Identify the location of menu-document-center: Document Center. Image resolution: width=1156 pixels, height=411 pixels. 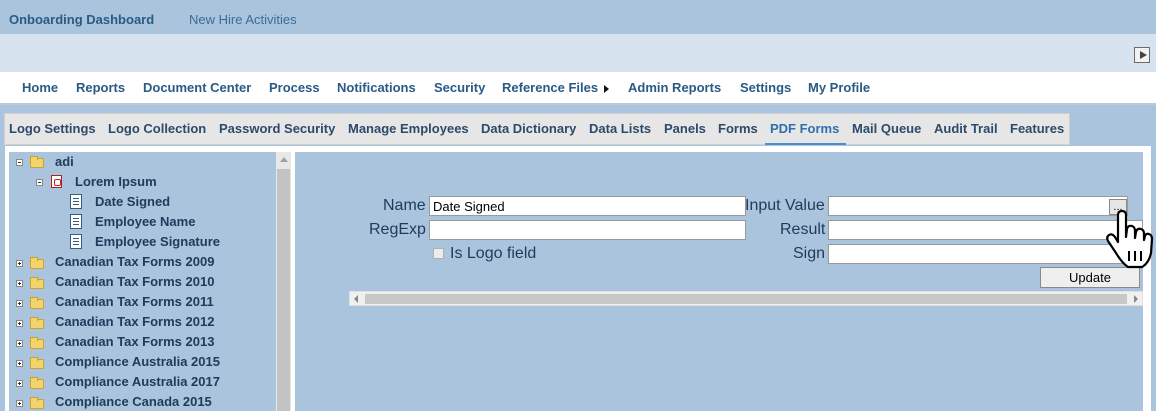
(197, 87).